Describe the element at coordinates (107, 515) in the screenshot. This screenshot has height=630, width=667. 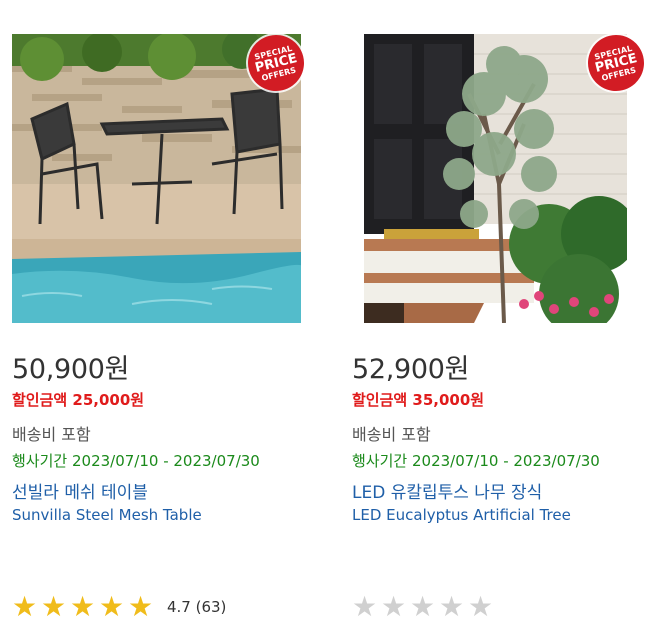
I see `product-name-en: Sunvilla Steel Mesh Table` at that location.